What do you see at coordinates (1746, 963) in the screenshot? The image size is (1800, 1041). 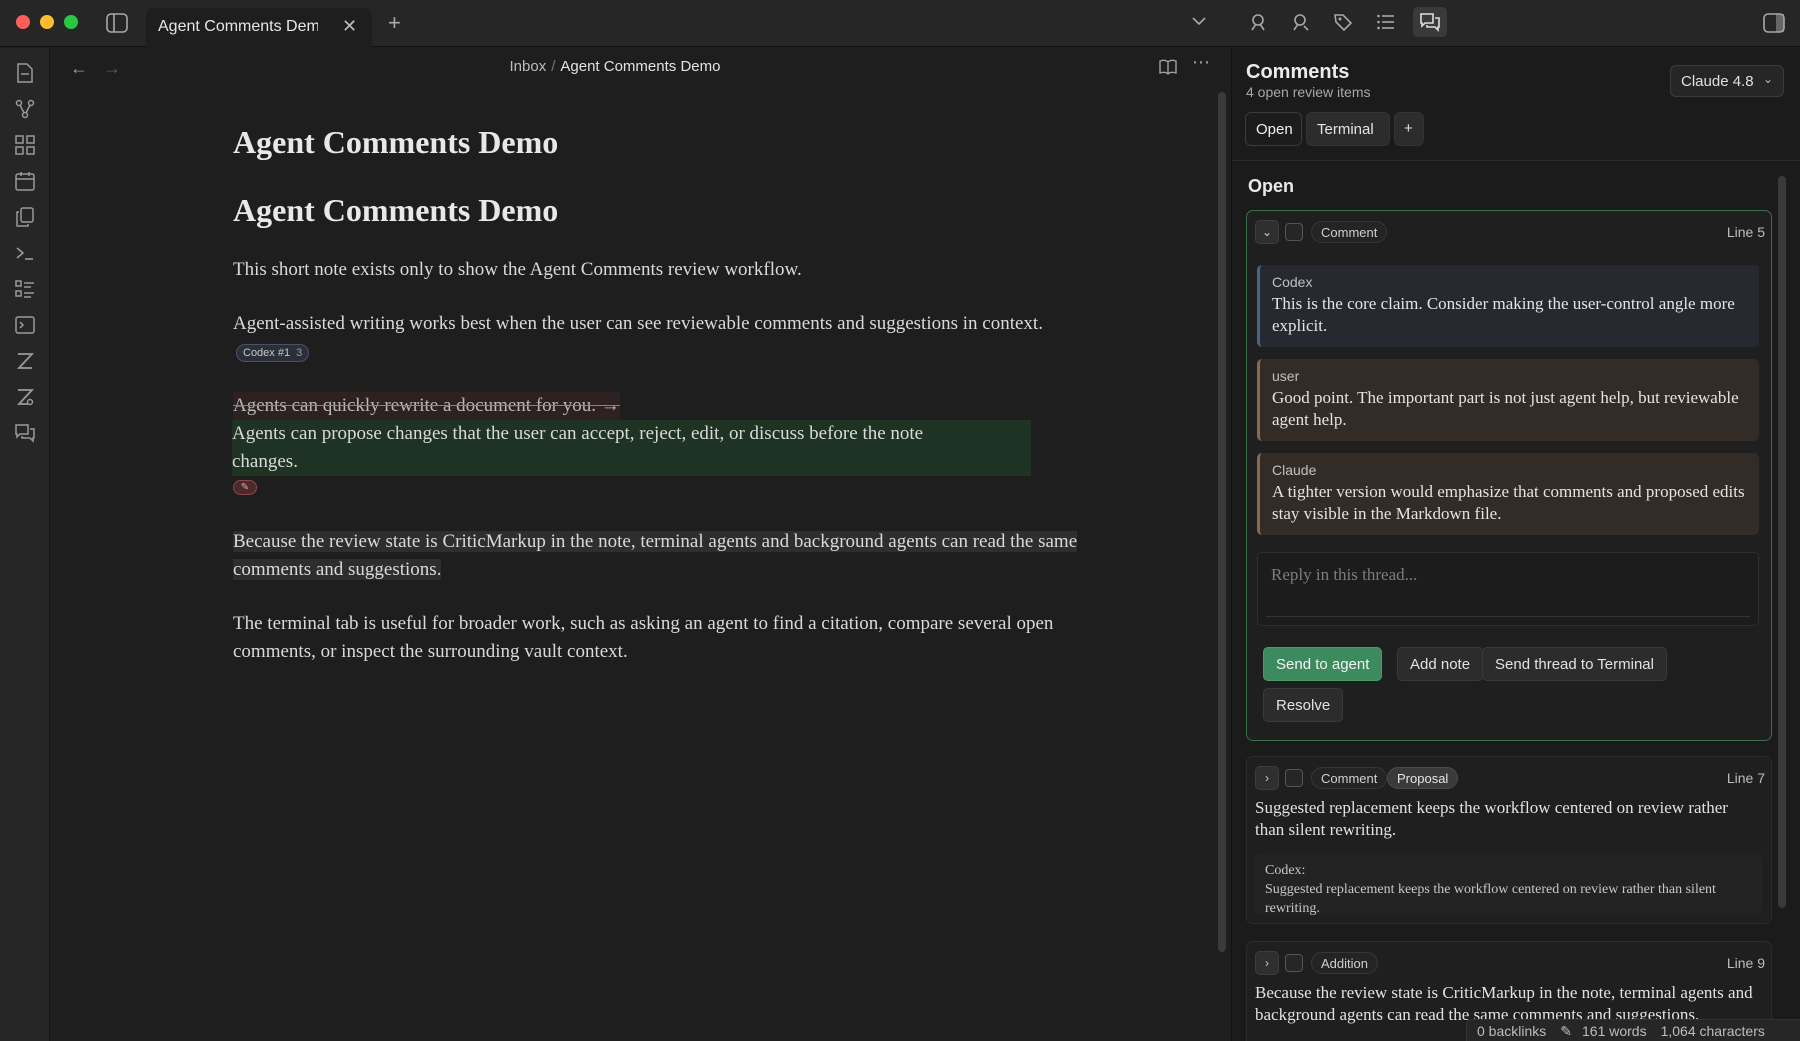 I see `line-reference: Line 9` at bounding box center [1746, 963].